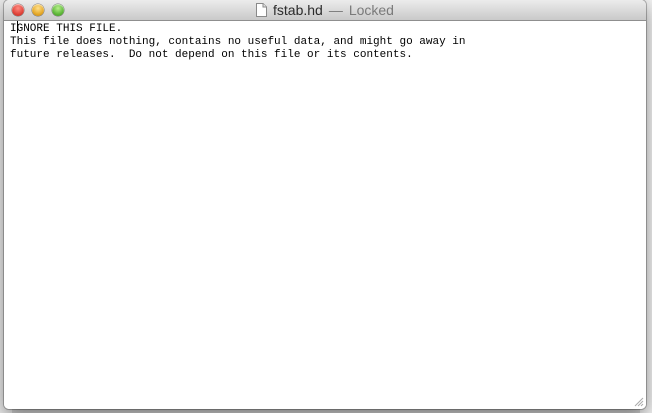 The height and width of the screenshot is (413, 652). What do you see at coordinates (261, 10) in the screenshot?
I see `document-icon` at bounding box center [261, 10].